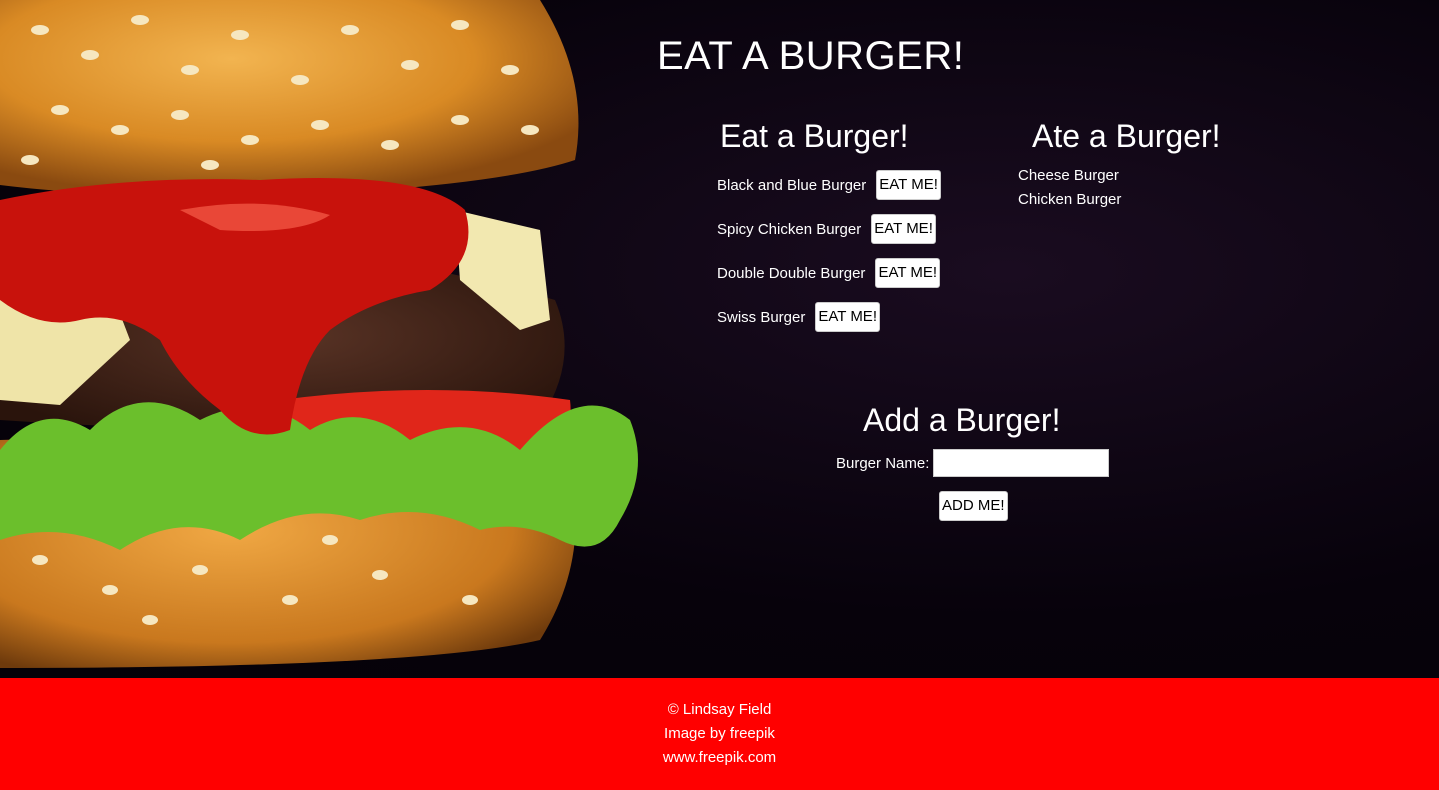 The width and height of the screenshot is (1439, 790). Describe the element at coordinates (791, 273) in the screenshot. I see `burger-name: Double Double Burger` at that location.